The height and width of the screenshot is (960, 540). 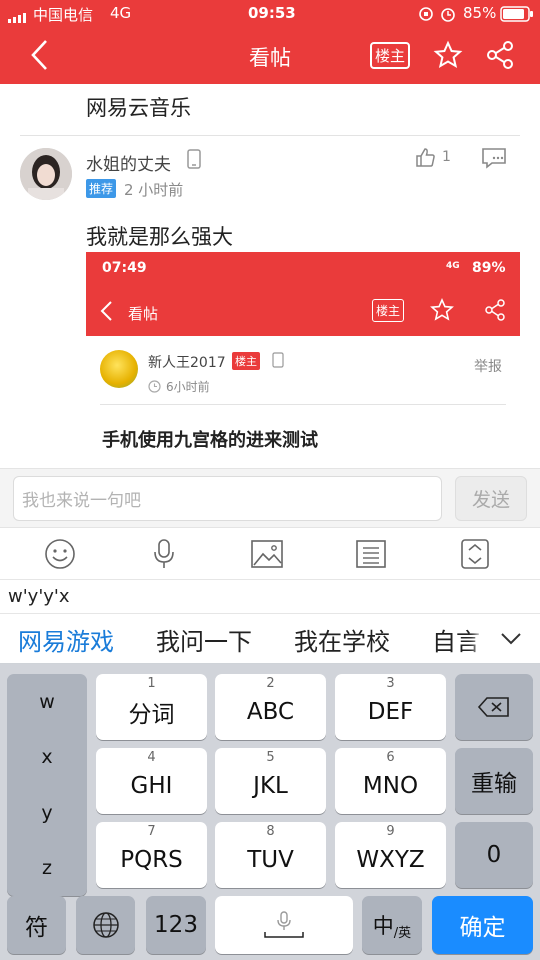 I want to click on key-5: 5 JKL, so click(x=270, y=781).